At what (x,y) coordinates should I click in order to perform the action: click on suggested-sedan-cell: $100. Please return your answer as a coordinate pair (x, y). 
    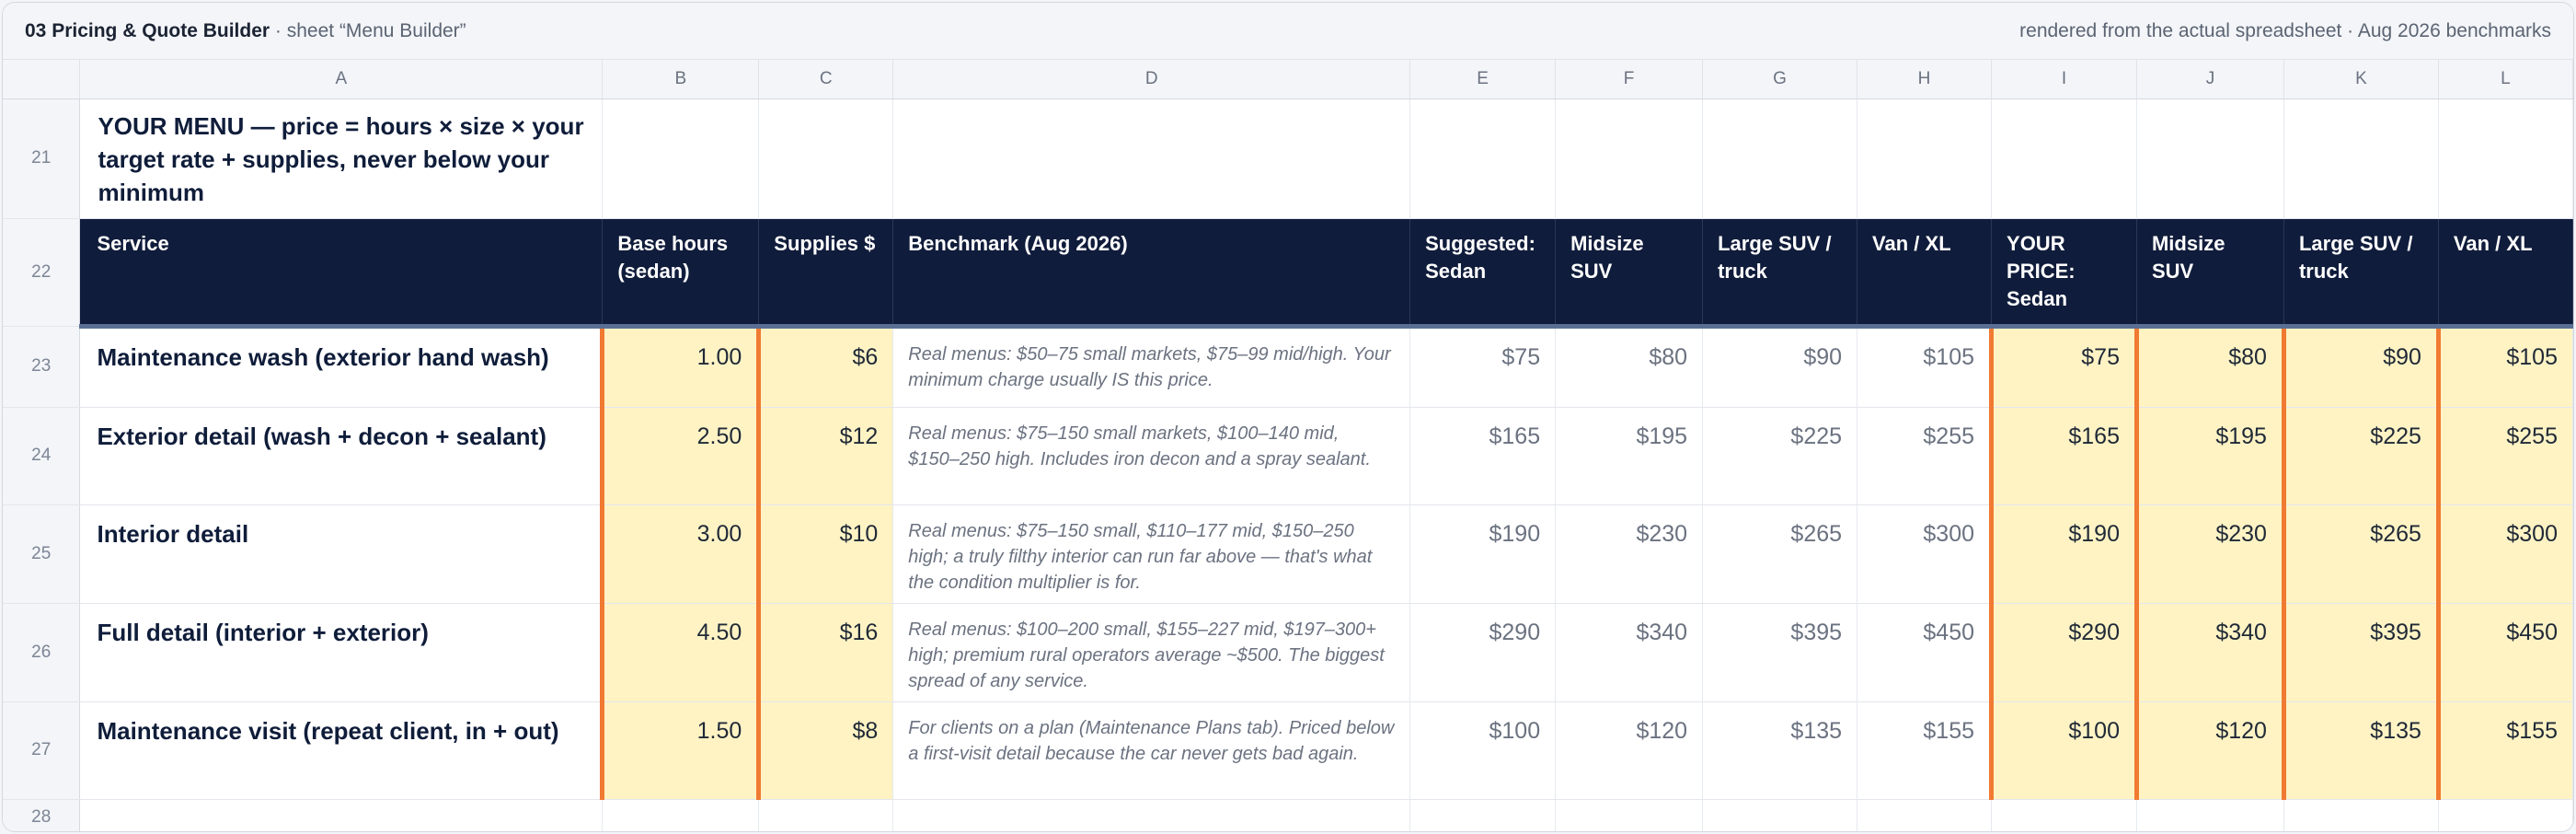
    Looking at the image, I should click on (1483, 750).